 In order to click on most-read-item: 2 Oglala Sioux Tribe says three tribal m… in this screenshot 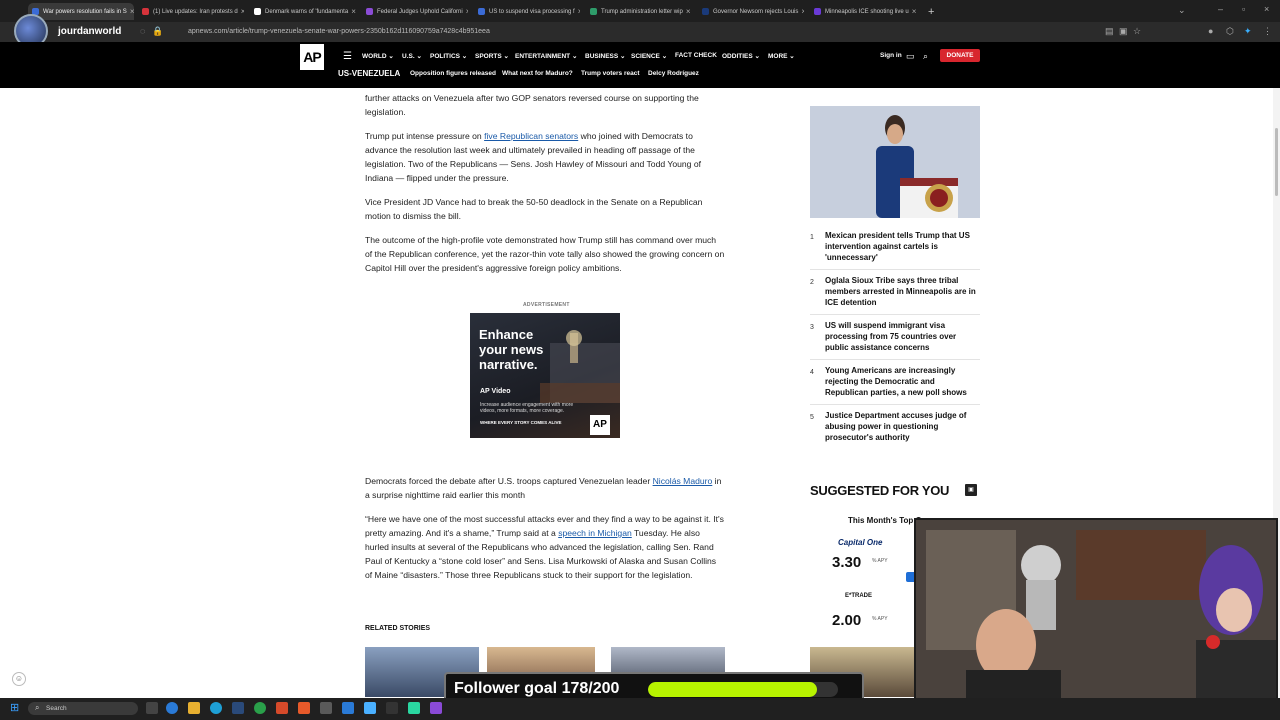, I will do `click(895, 297)`.